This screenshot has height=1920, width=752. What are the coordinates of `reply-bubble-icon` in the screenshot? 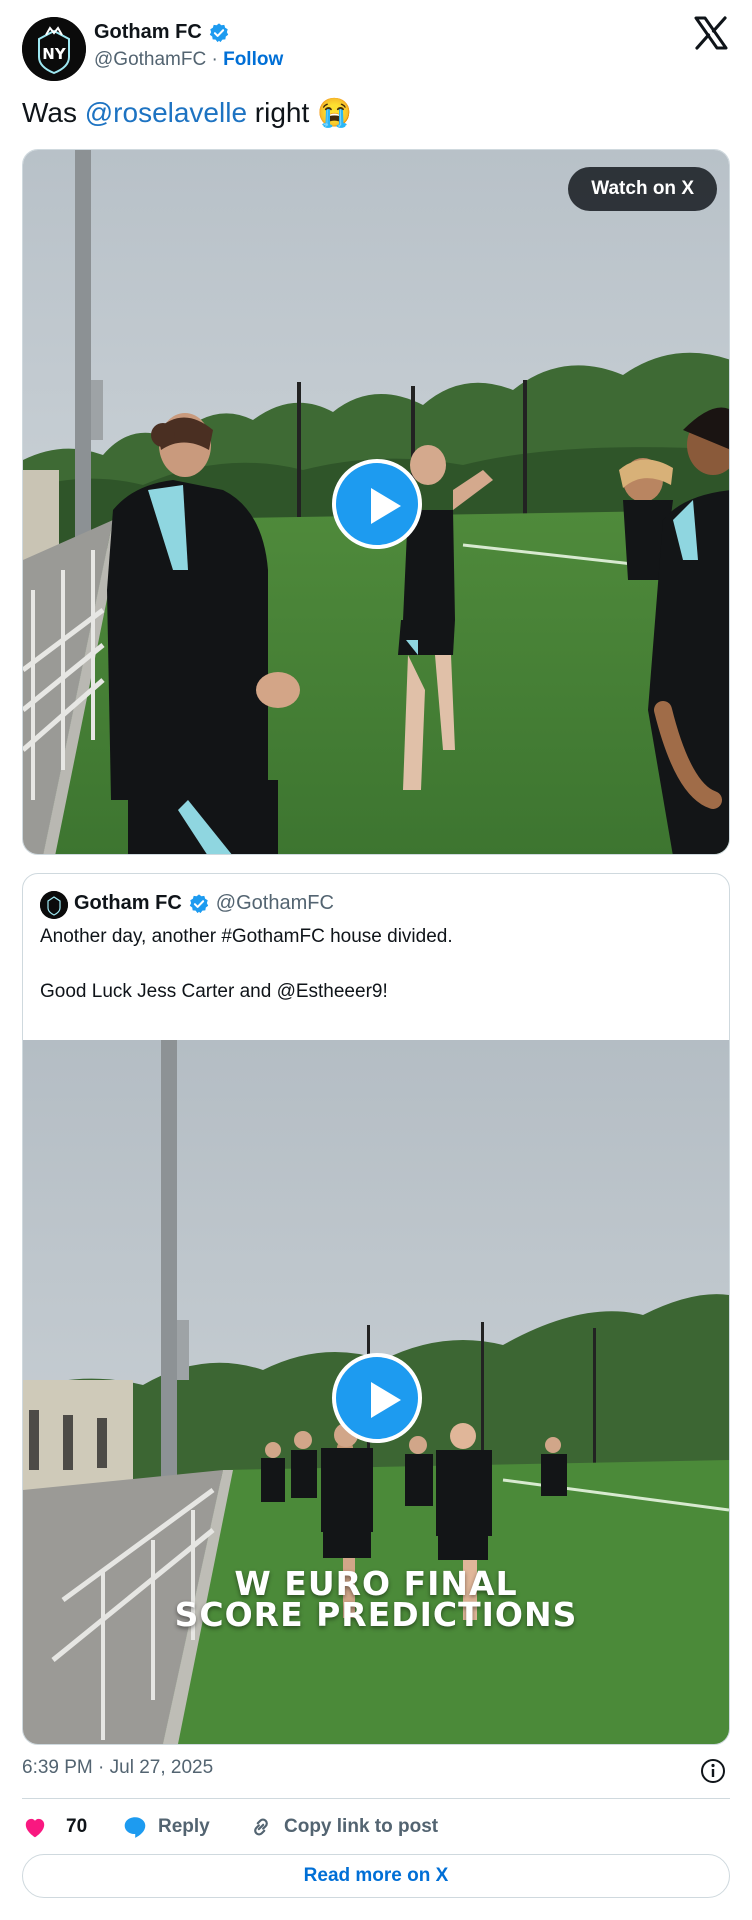 It's located at (135, 1827).